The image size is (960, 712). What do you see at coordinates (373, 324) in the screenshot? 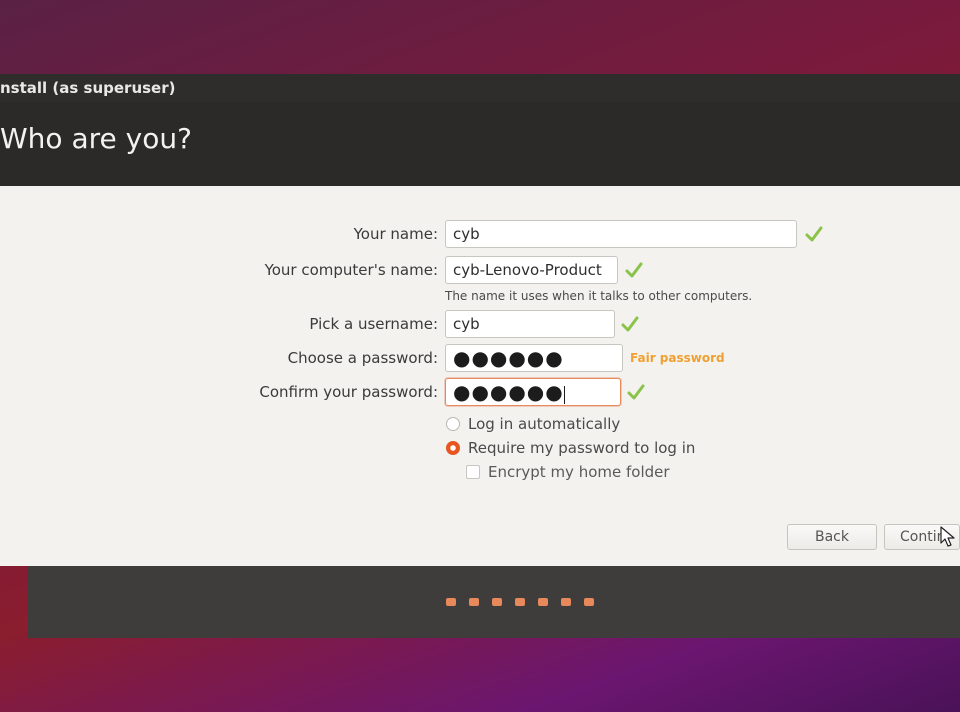
I see `username-label: Pick a username:` at bounding box center [373, 324].